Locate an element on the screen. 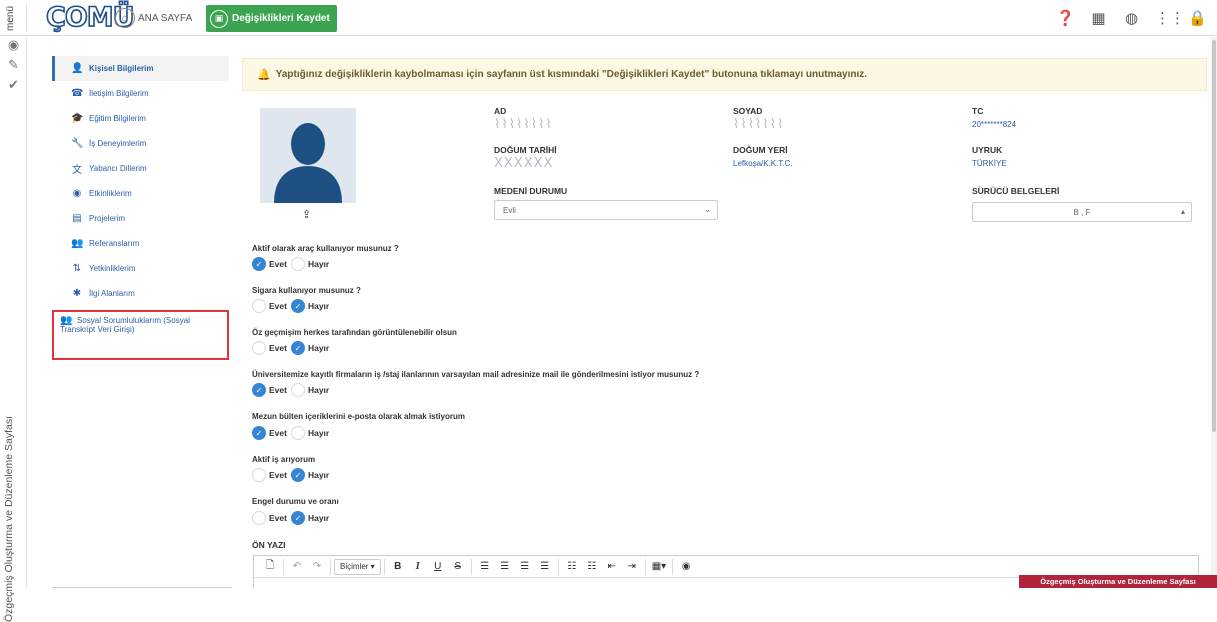 The height and width of the screenshot is (622, 1217). marital-status-select: Evli ⌄ is located at coordinates (606, 210).